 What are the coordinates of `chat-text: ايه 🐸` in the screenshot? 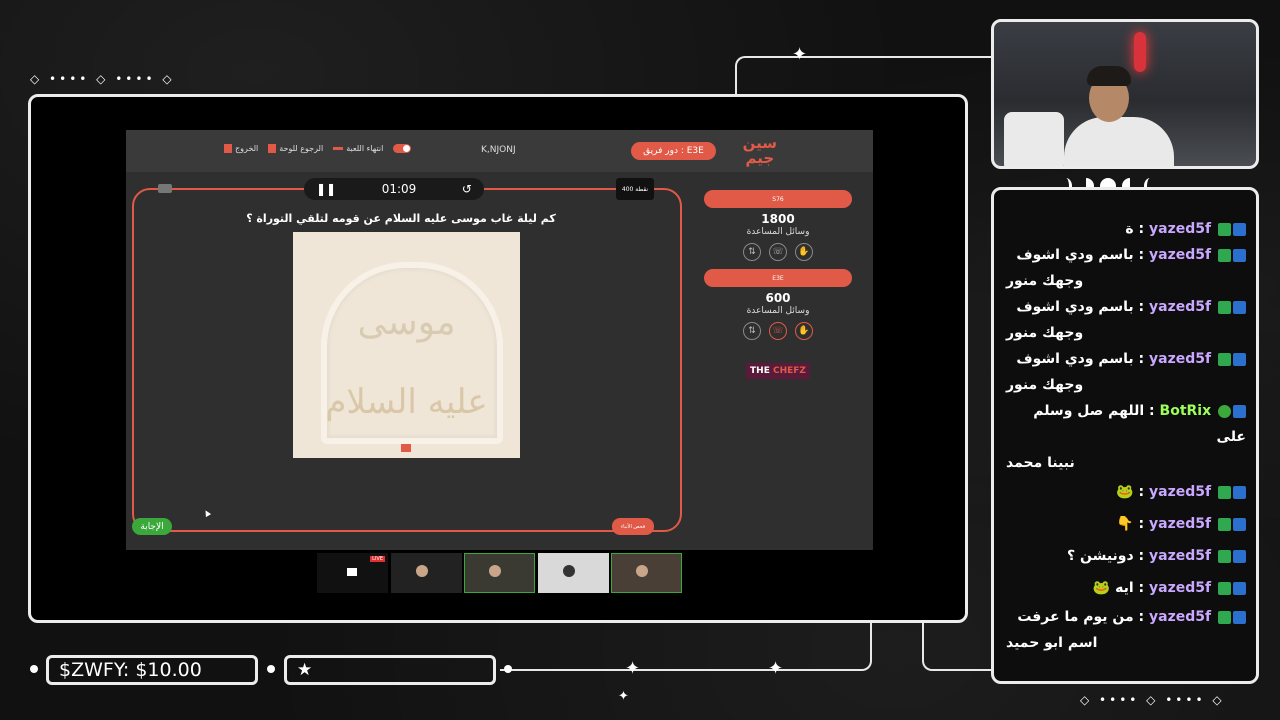 It's located at (1113, 588).